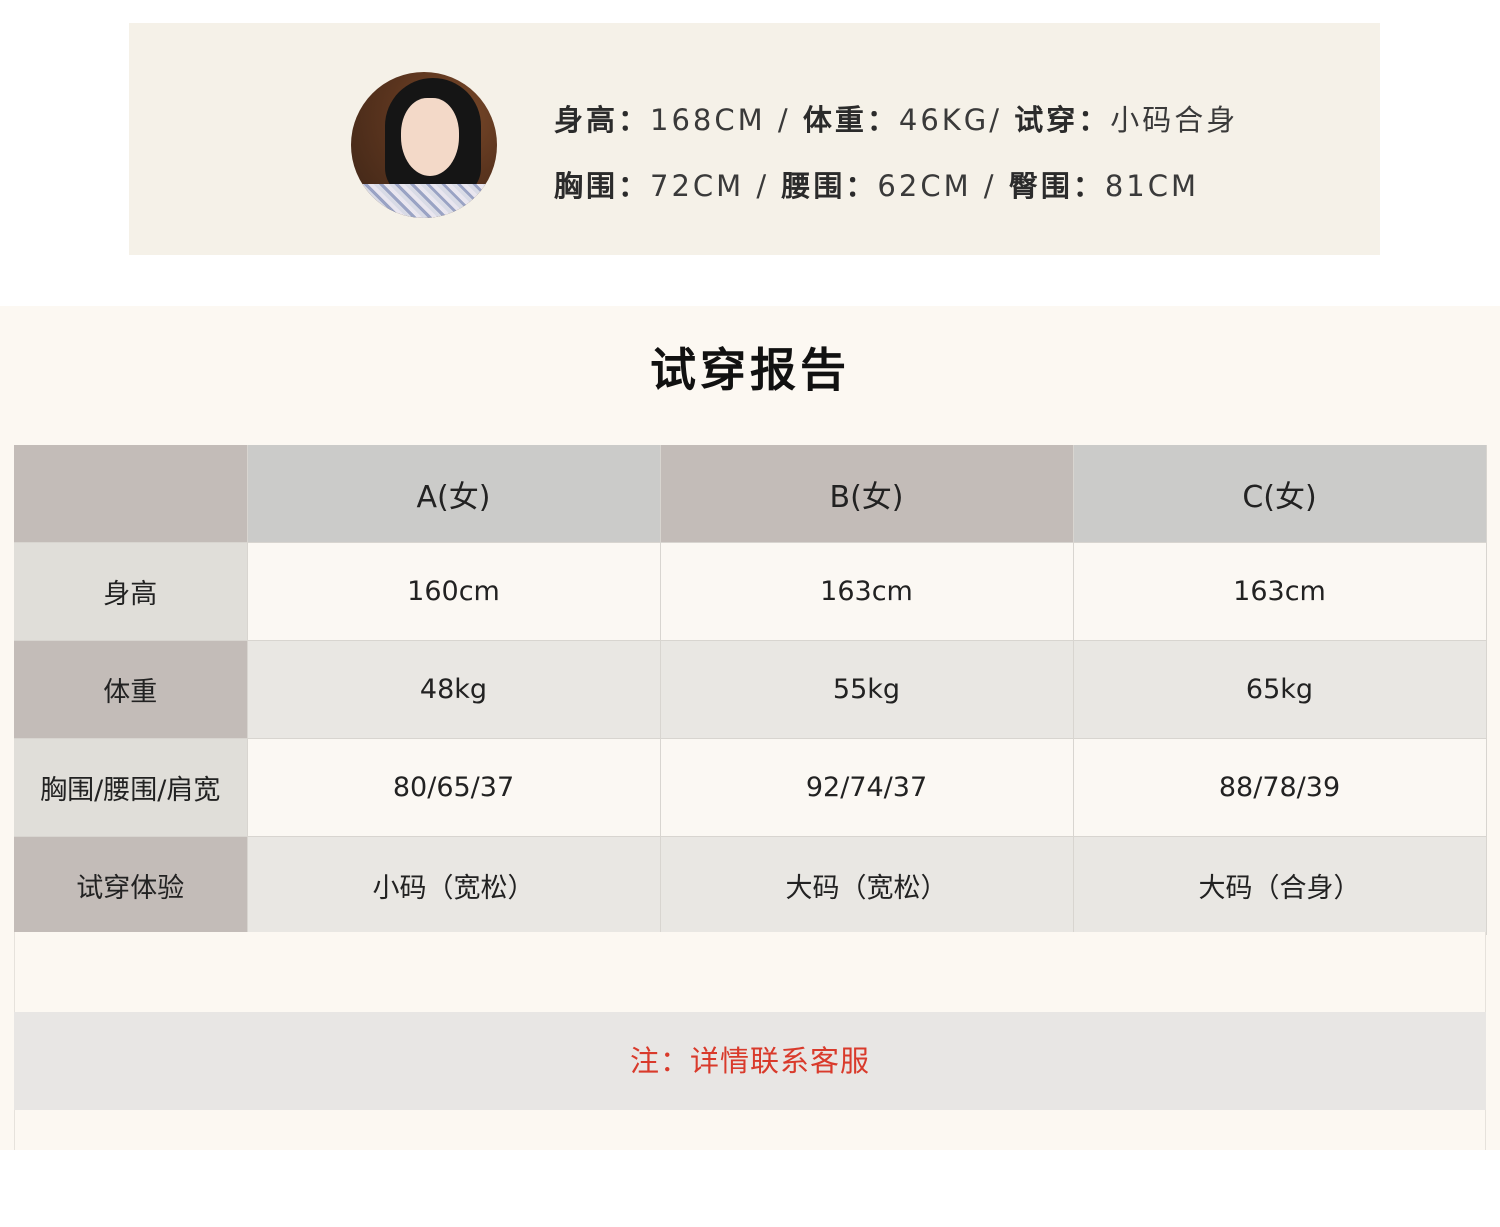  What do you see at coordinates (131, 885) in the screenshot?
I see `row-label-experience: 试穿体验` at bounding box center [131, 885].